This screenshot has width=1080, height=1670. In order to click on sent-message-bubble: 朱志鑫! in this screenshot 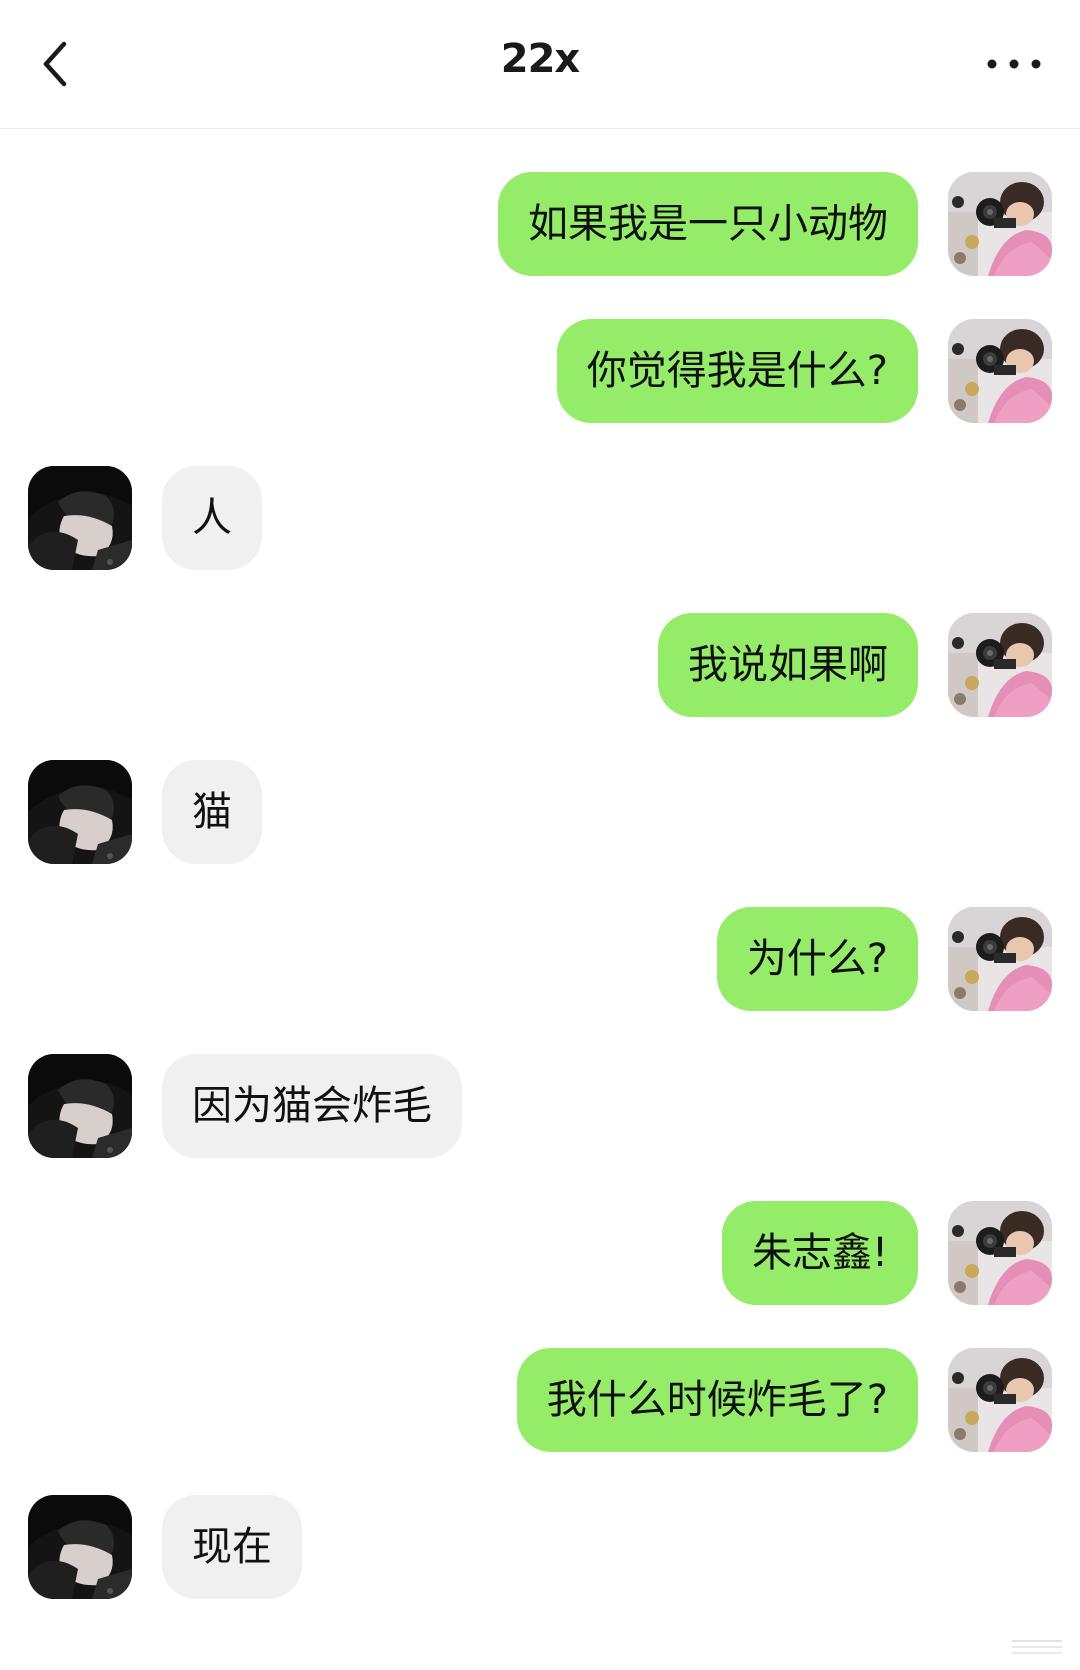, I will do `click(819, 1253)`.